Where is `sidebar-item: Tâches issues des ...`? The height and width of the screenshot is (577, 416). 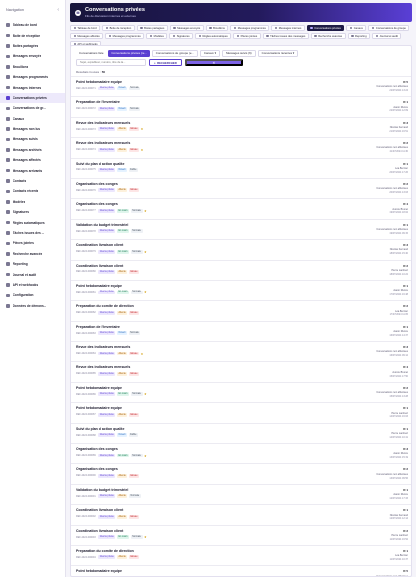 sidebar-item: Tâches issues des ... is located at coordinates (32, 233).